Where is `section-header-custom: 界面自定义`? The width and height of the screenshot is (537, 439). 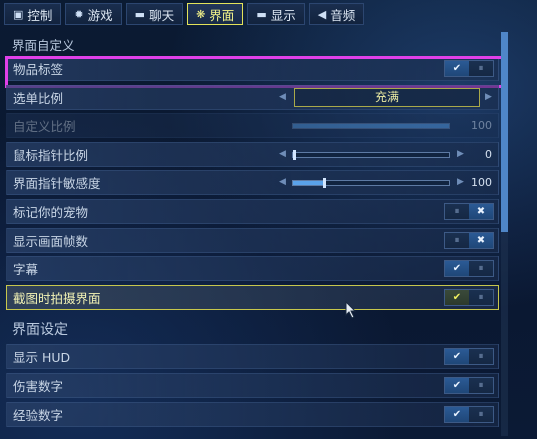
section-header-custom: 界面自定义 is located at coordinates (43, 45).